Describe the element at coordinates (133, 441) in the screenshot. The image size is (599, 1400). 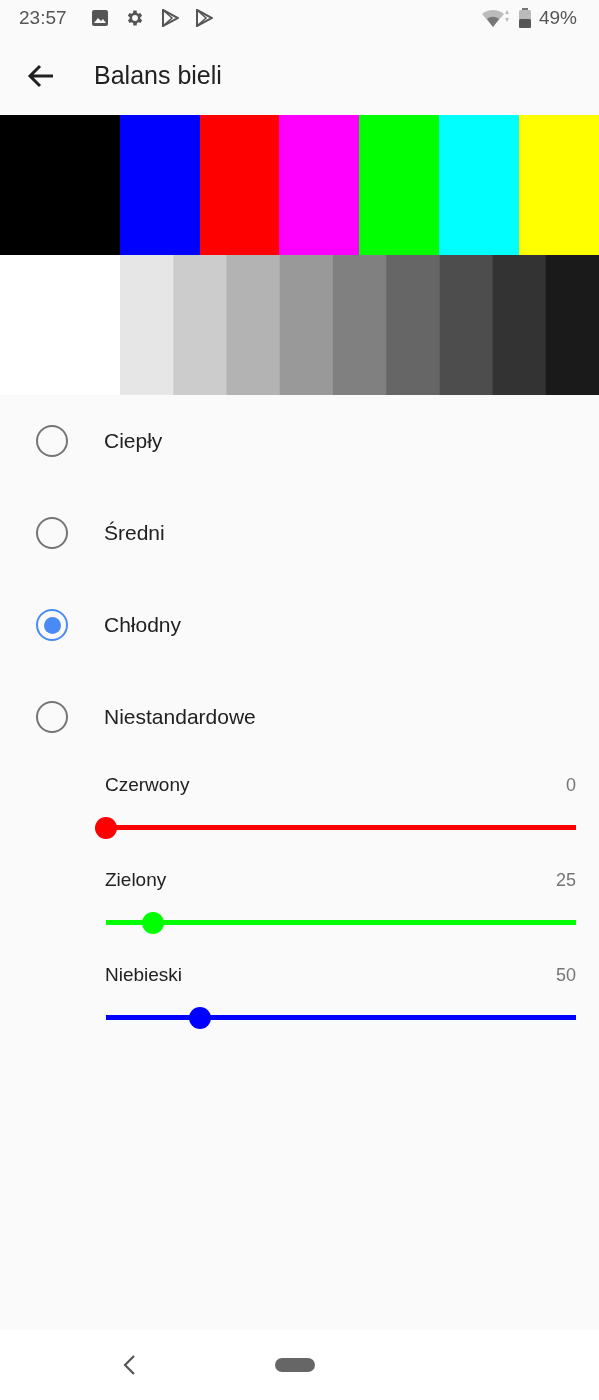
I see `option-label: Ciepły` at that location.